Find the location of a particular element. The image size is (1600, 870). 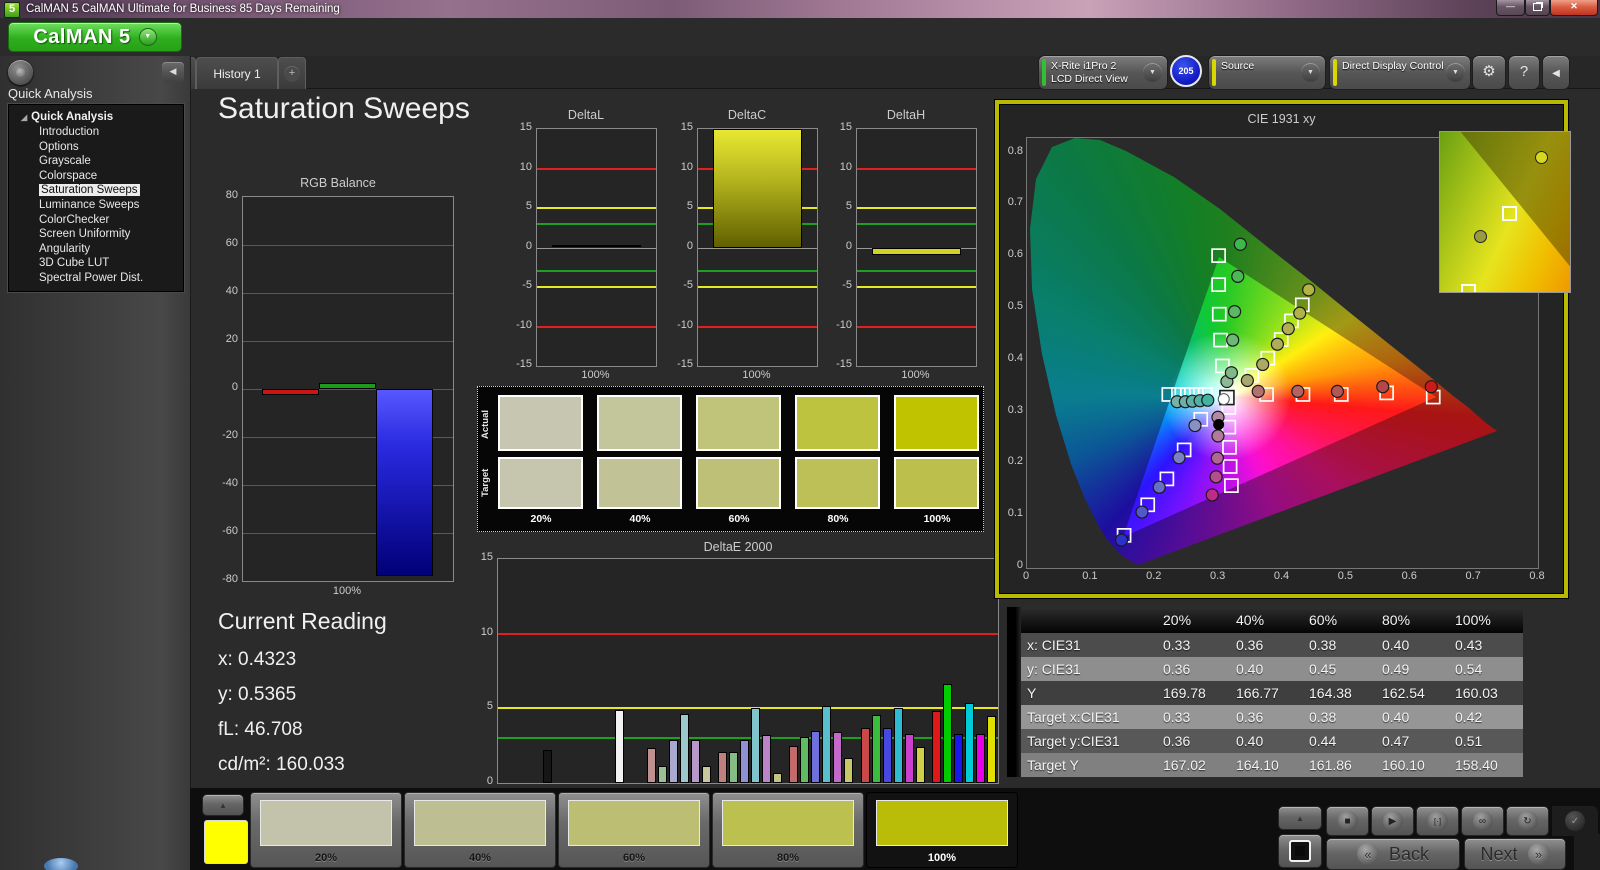

reading-cdm2: cd/m²: 160.033 is located at coordinates (281, 764).